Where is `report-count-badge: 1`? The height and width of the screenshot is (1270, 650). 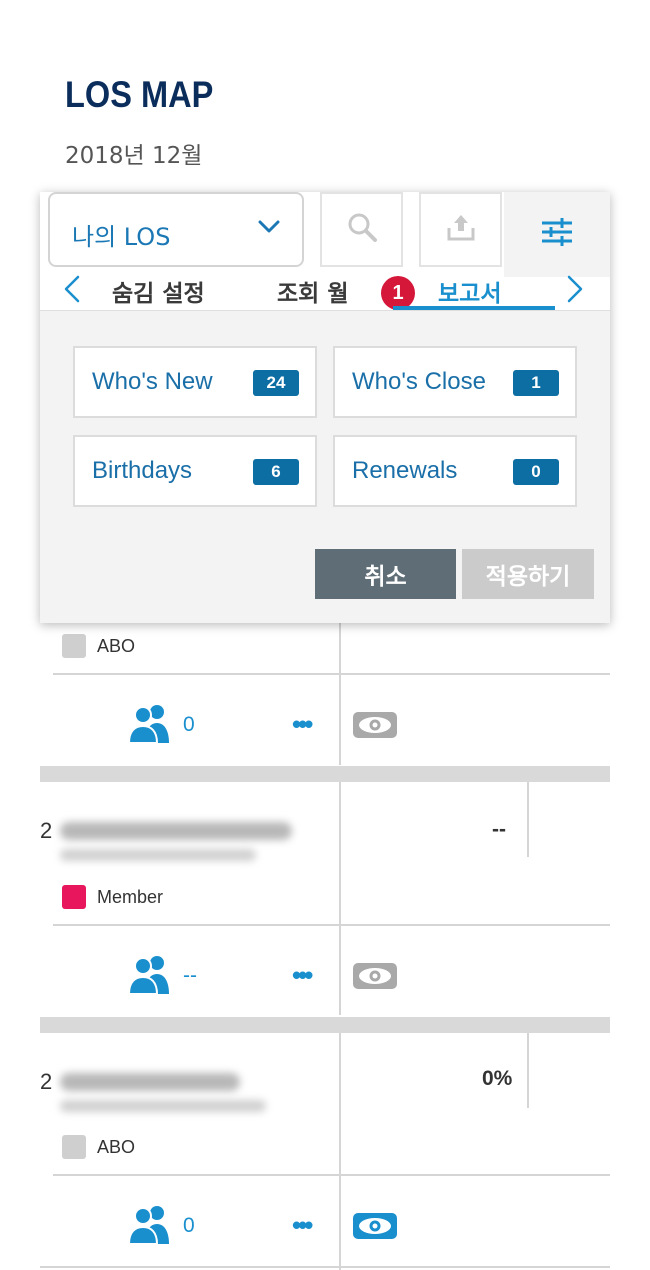 report-count-badge: 1 is located at coordinates (536, 383).